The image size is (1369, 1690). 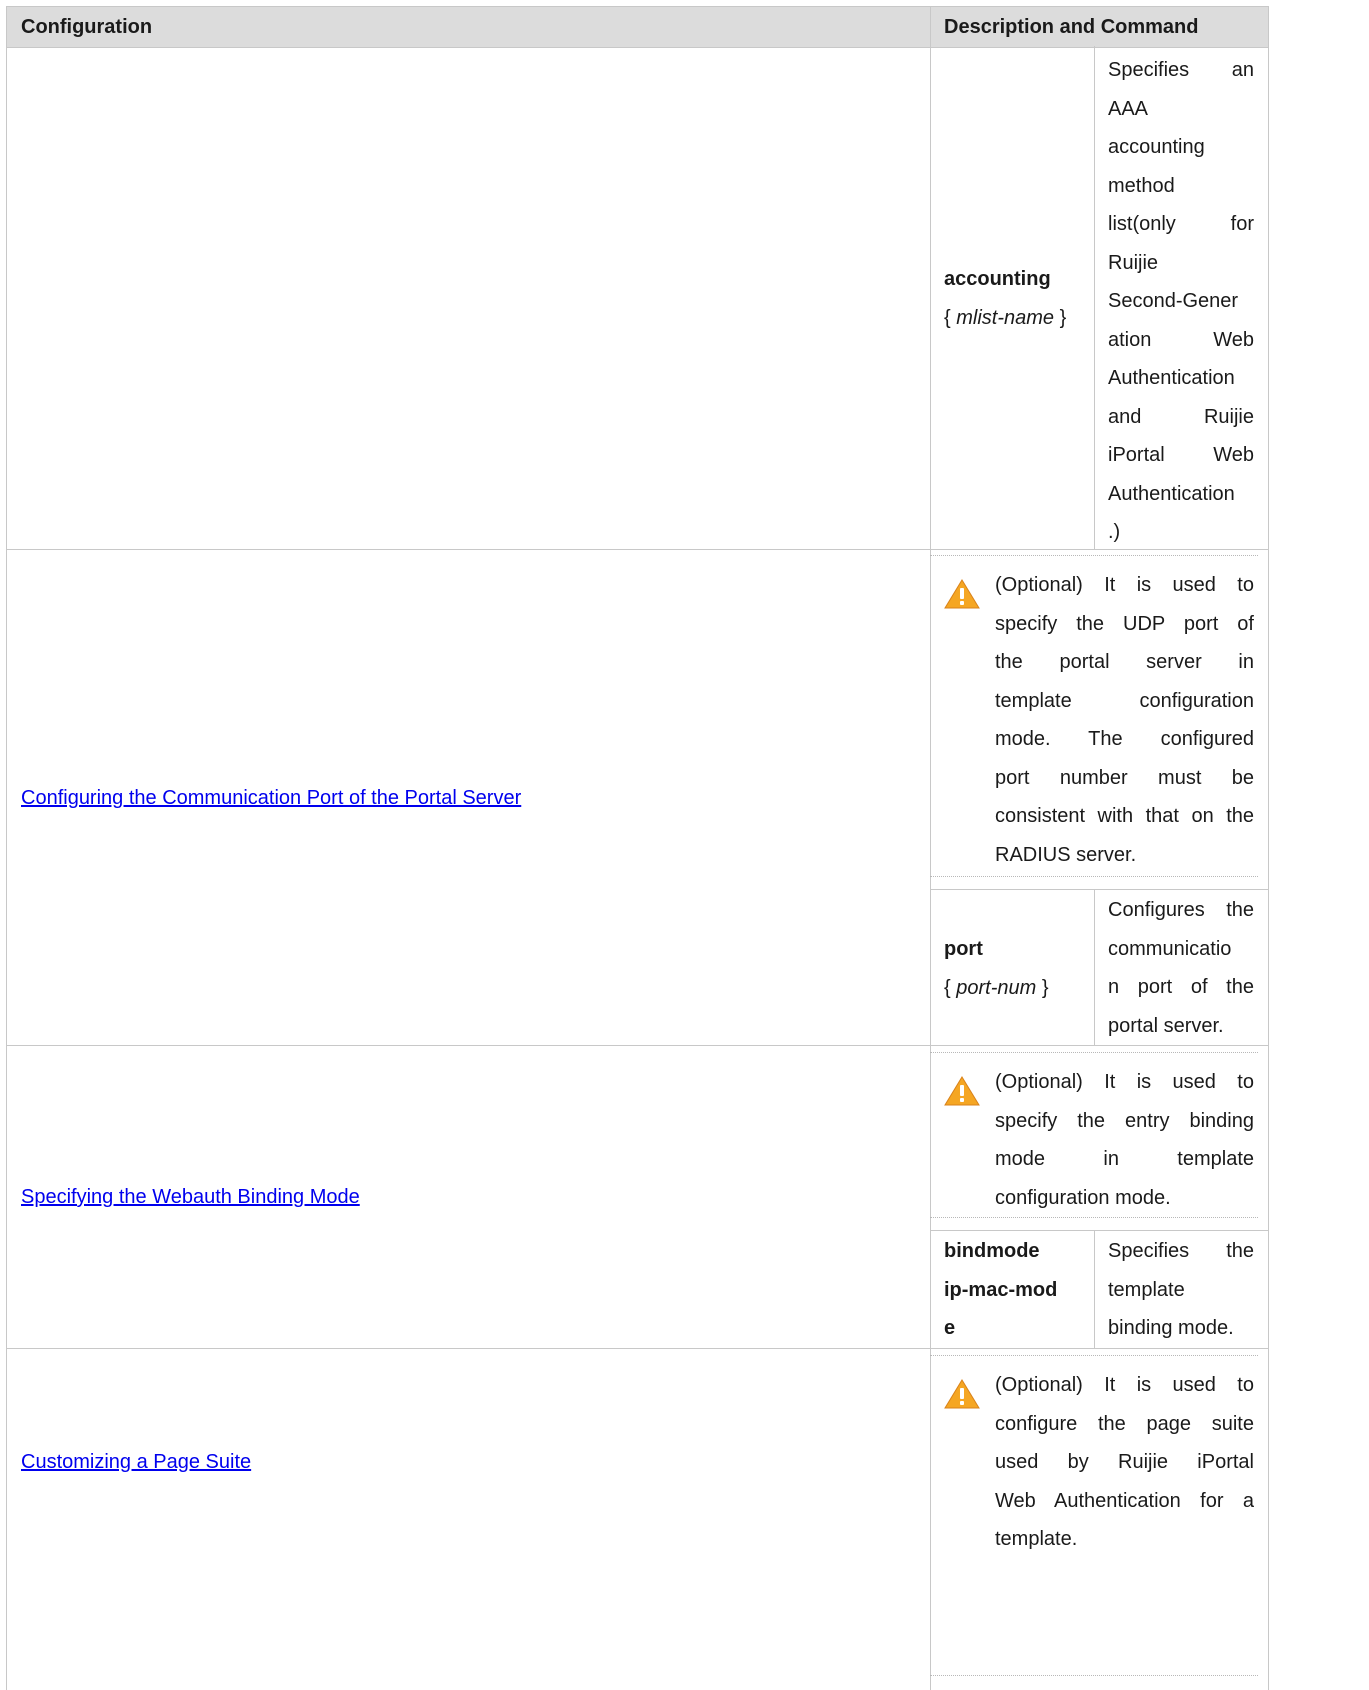 I want to click on header-configuration: Configuration, so click(x=87, y=27).